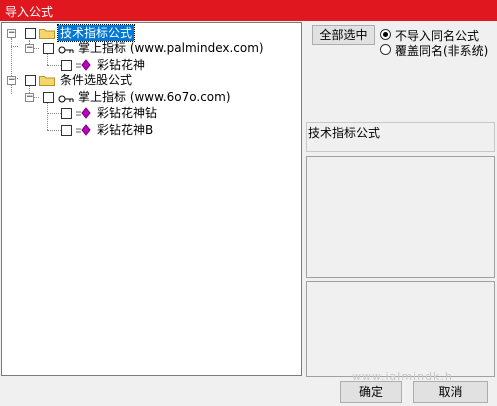 The image size is (497, 406). What do you see at coordinates (125, 130) in the screenshot?
I see `tree-node-label: 彩钻花神B` at bounding box center [125, 130].